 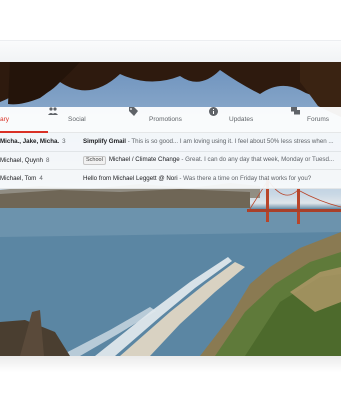 I want to click on thread-count: 3, so click(x=64, y=142).